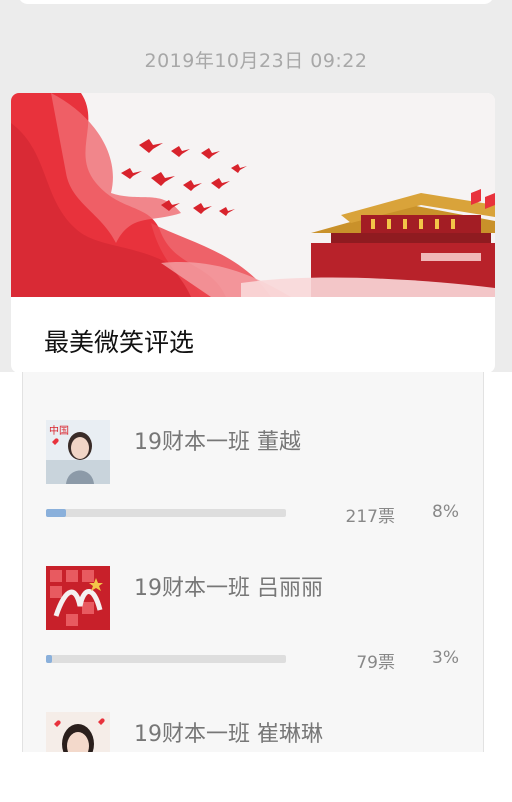  Describe the element at coordinates (445, 658) in the screenshot. I see `vote-percent: 3%` at that location.